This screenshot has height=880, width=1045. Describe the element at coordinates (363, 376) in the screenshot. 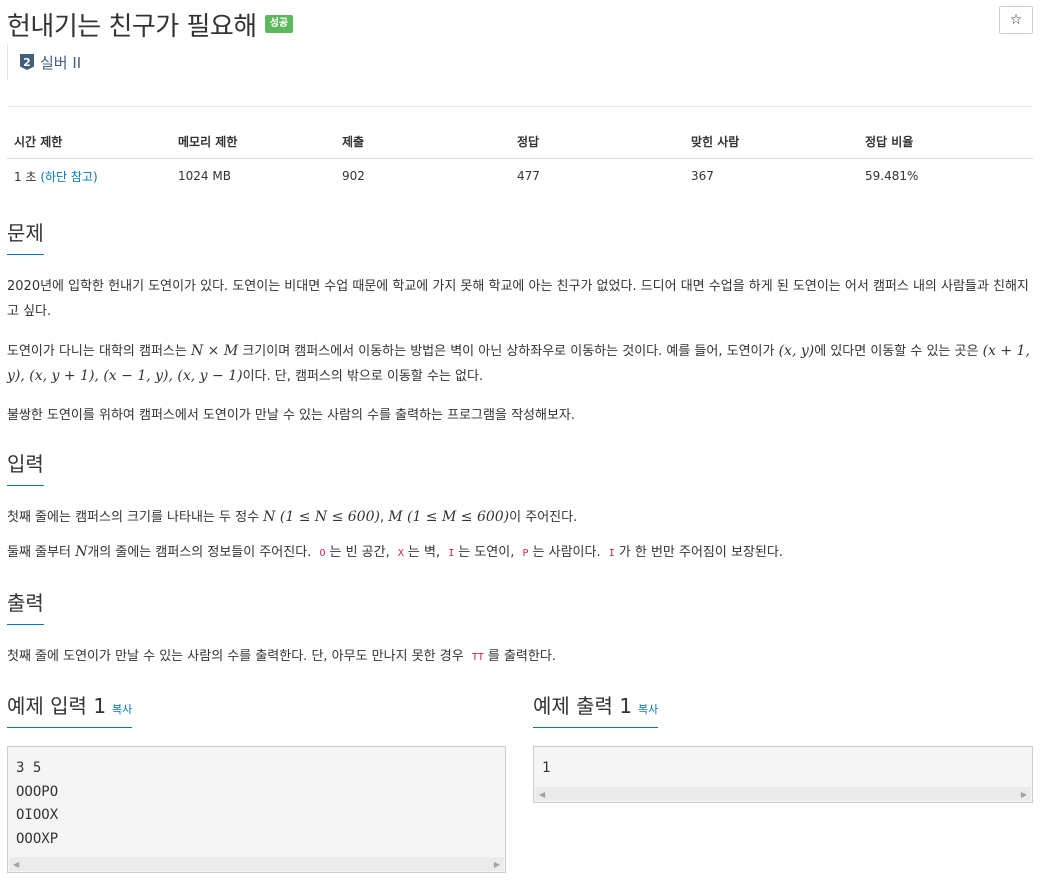

I see `text-span: 이다. 단, 캠퍼스의 밖으로 이동할 수는 없다.` at that location.